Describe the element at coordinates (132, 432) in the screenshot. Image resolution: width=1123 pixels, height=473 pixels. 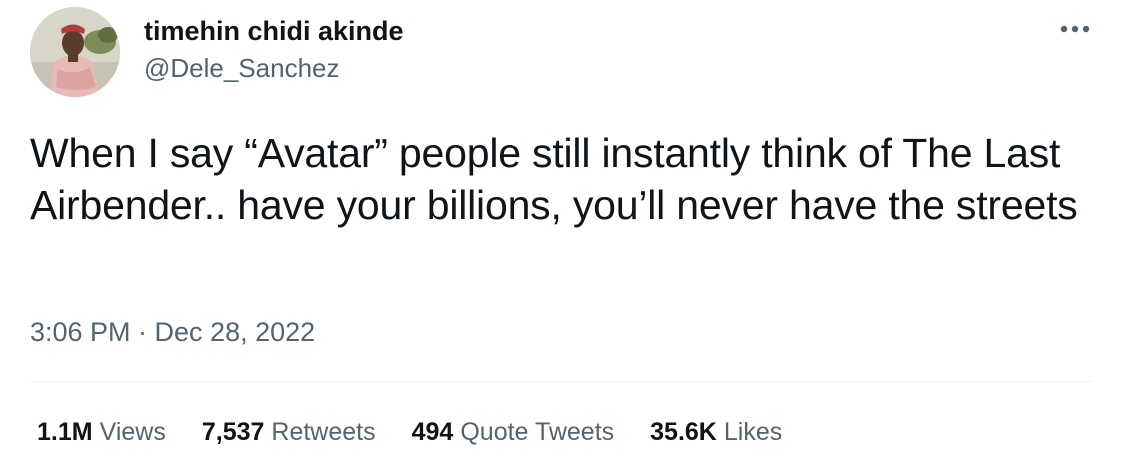
I see `views-label: Views` at that location.